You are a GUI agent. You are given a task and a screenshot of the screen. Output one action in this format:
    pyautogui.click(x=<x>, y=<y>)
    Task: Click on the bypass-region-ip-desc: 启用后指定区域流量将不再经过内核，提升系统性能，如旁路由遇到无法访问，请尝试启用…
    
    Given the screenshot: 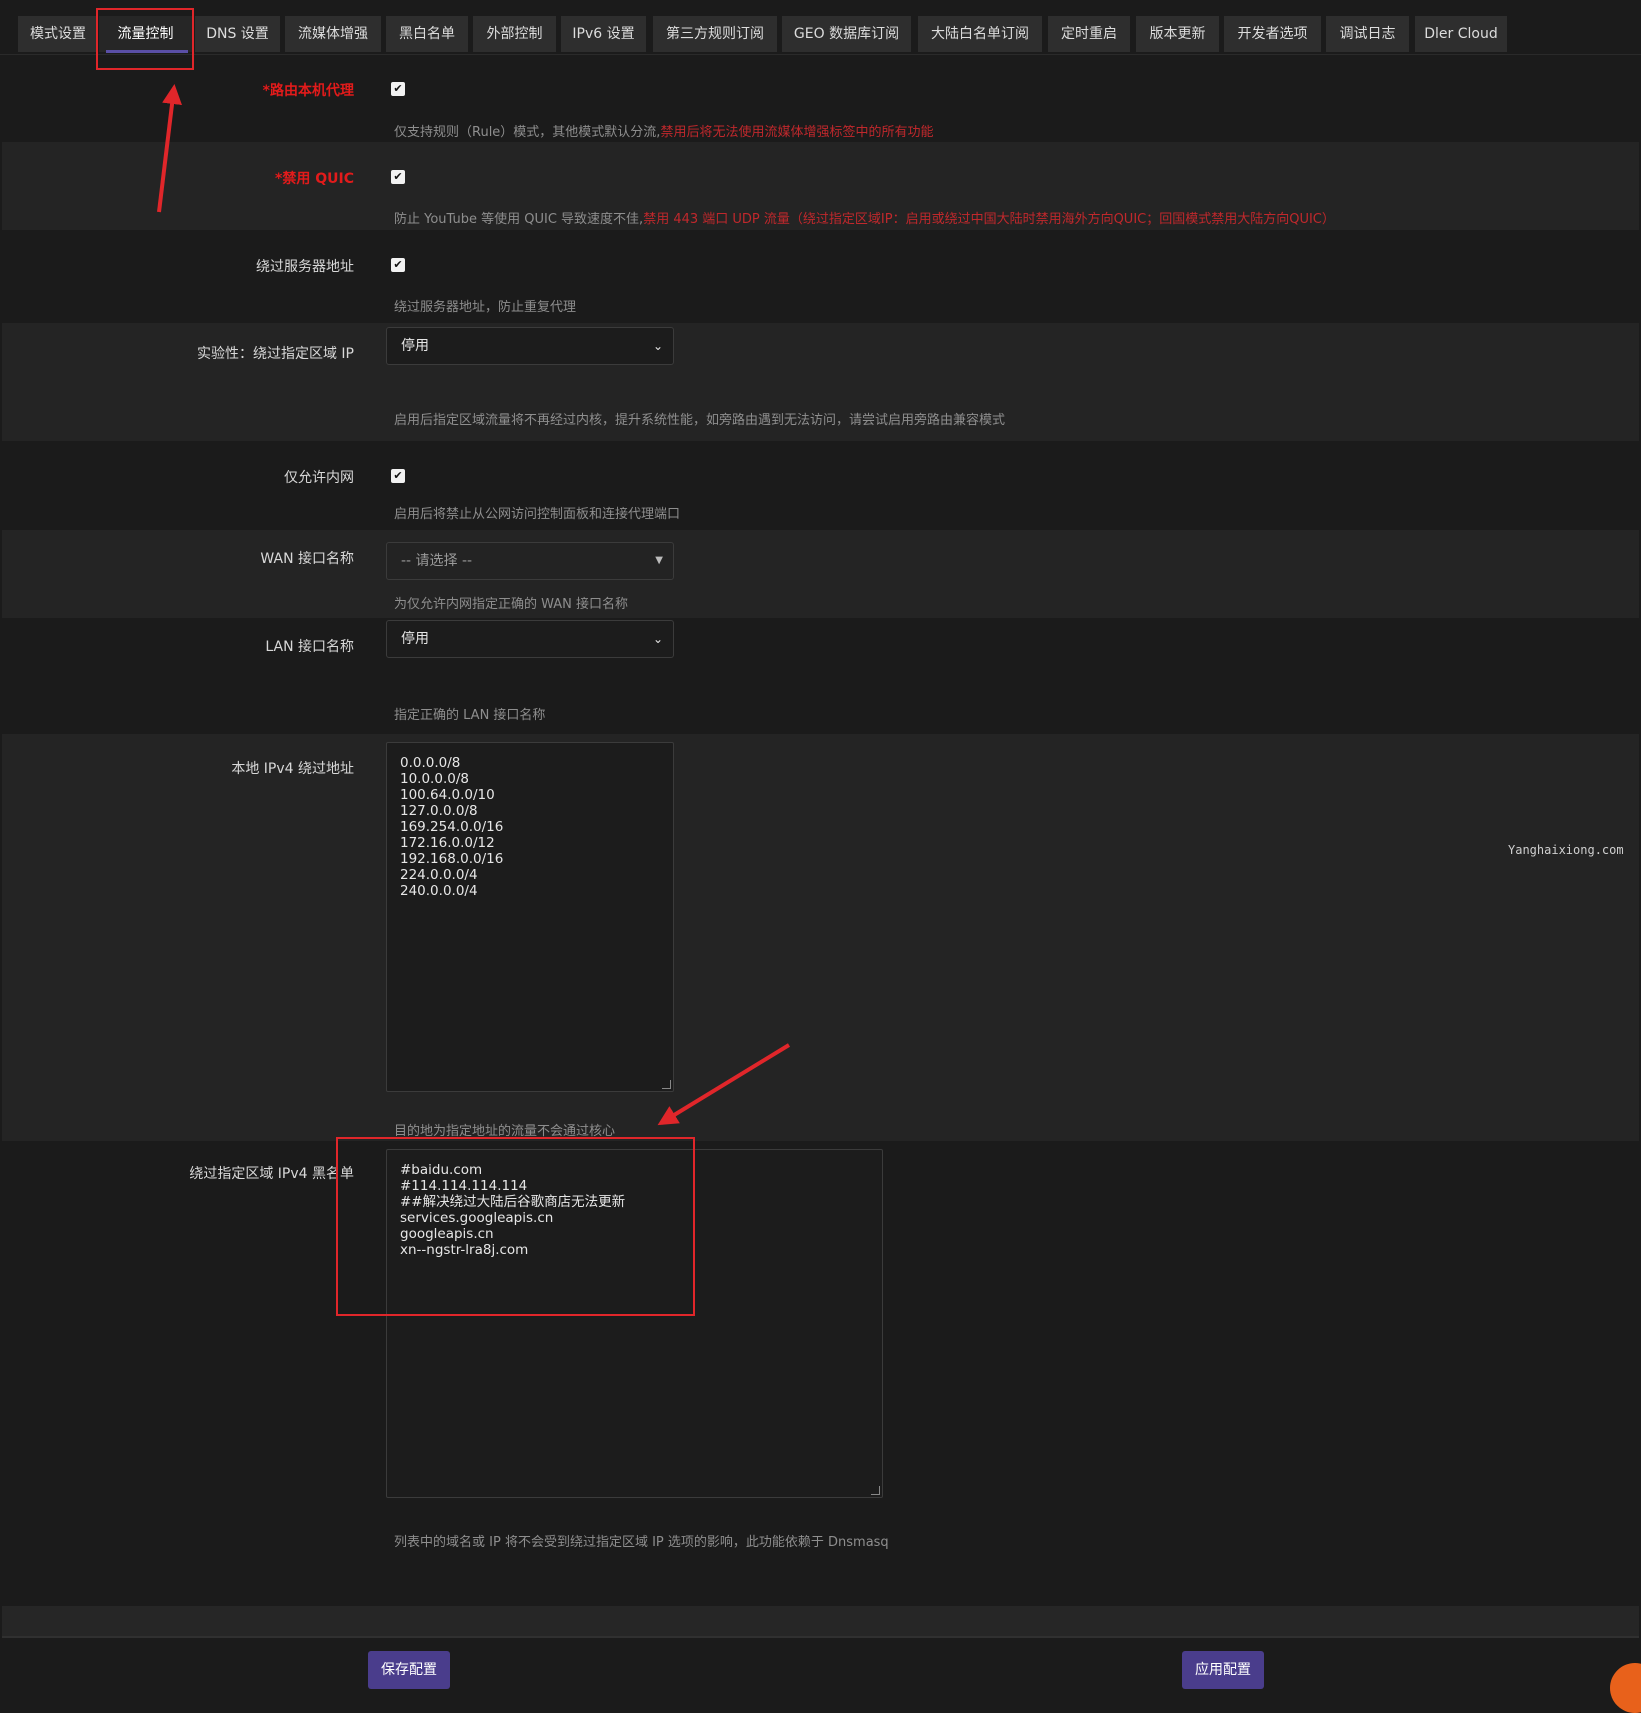 What is the action you would take?
    pyautogui.click(x=700, y=420)
    